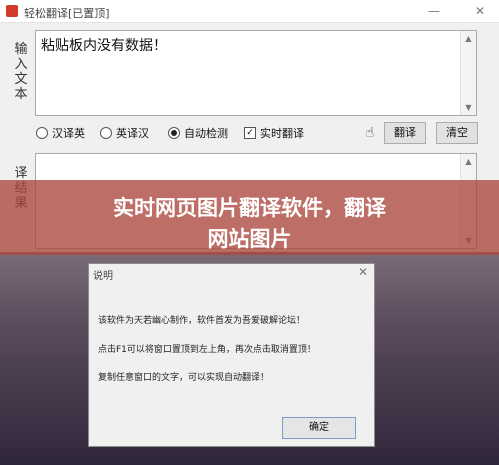  What do you see at coordinates (457, 133) in the screenshot?
I see `clear-button: 清空` at bounding box center [457, 133].